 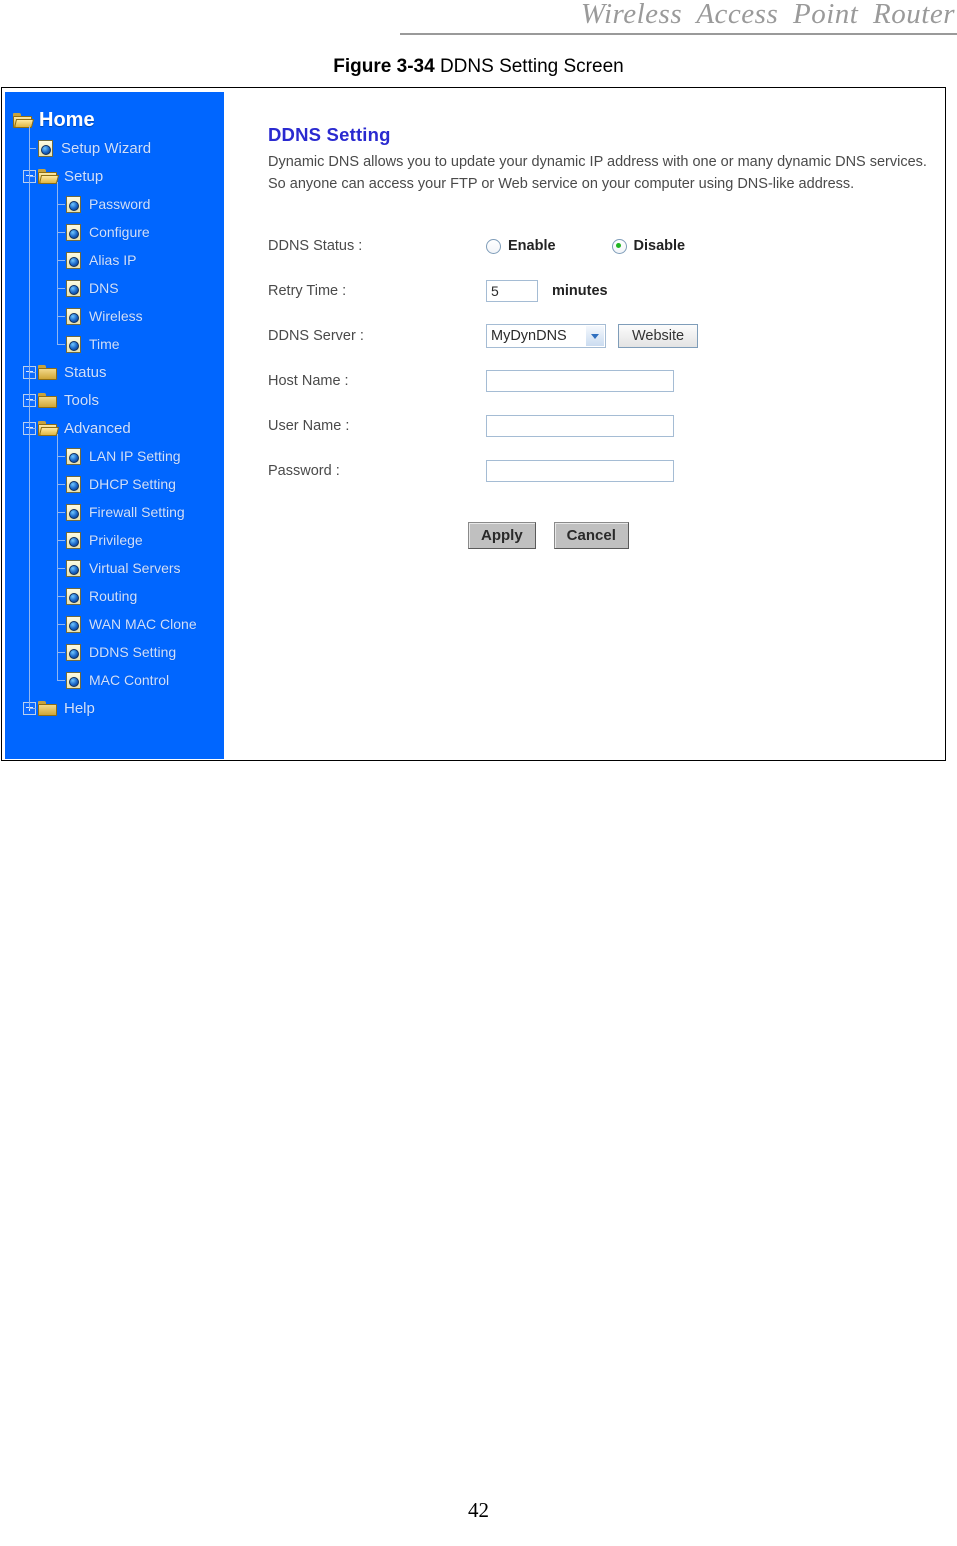 I want to click on sidebar-item-label: DHCP Setting, so click(x=132, y=484).